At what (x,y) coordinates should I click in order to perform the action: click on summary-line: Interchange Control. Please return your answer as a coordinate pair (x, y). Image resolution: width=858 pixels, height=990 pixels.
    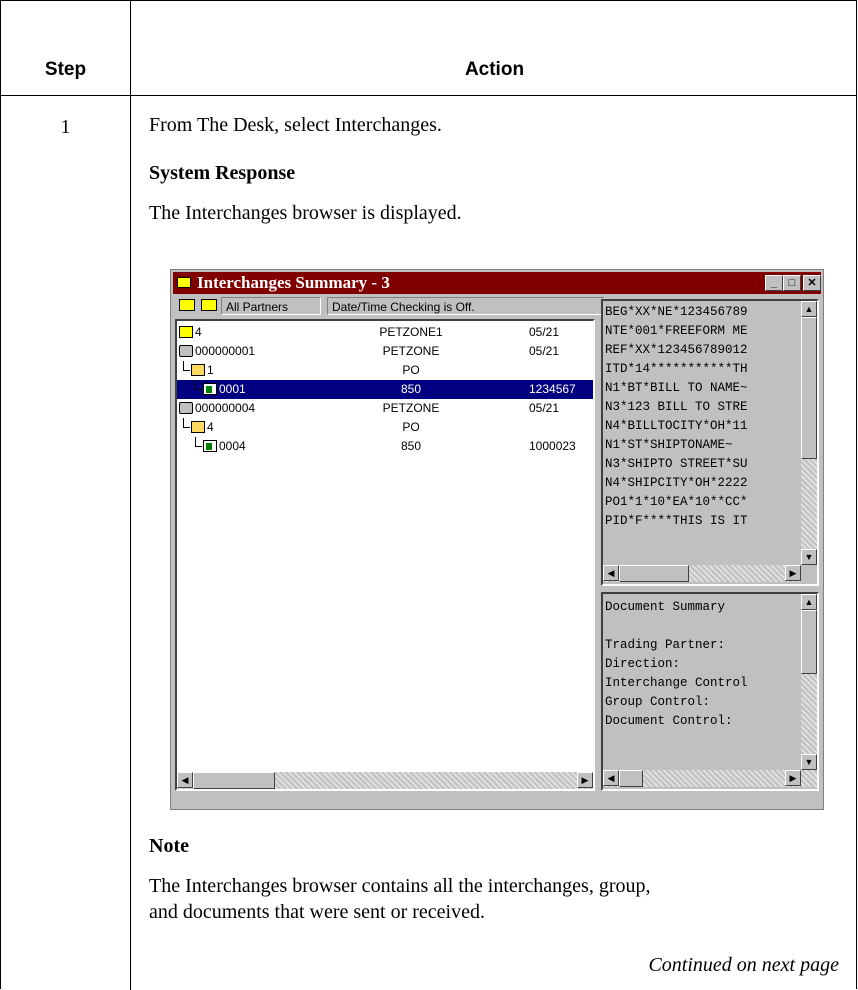
    Looking at the image, I should click on (676, 683).